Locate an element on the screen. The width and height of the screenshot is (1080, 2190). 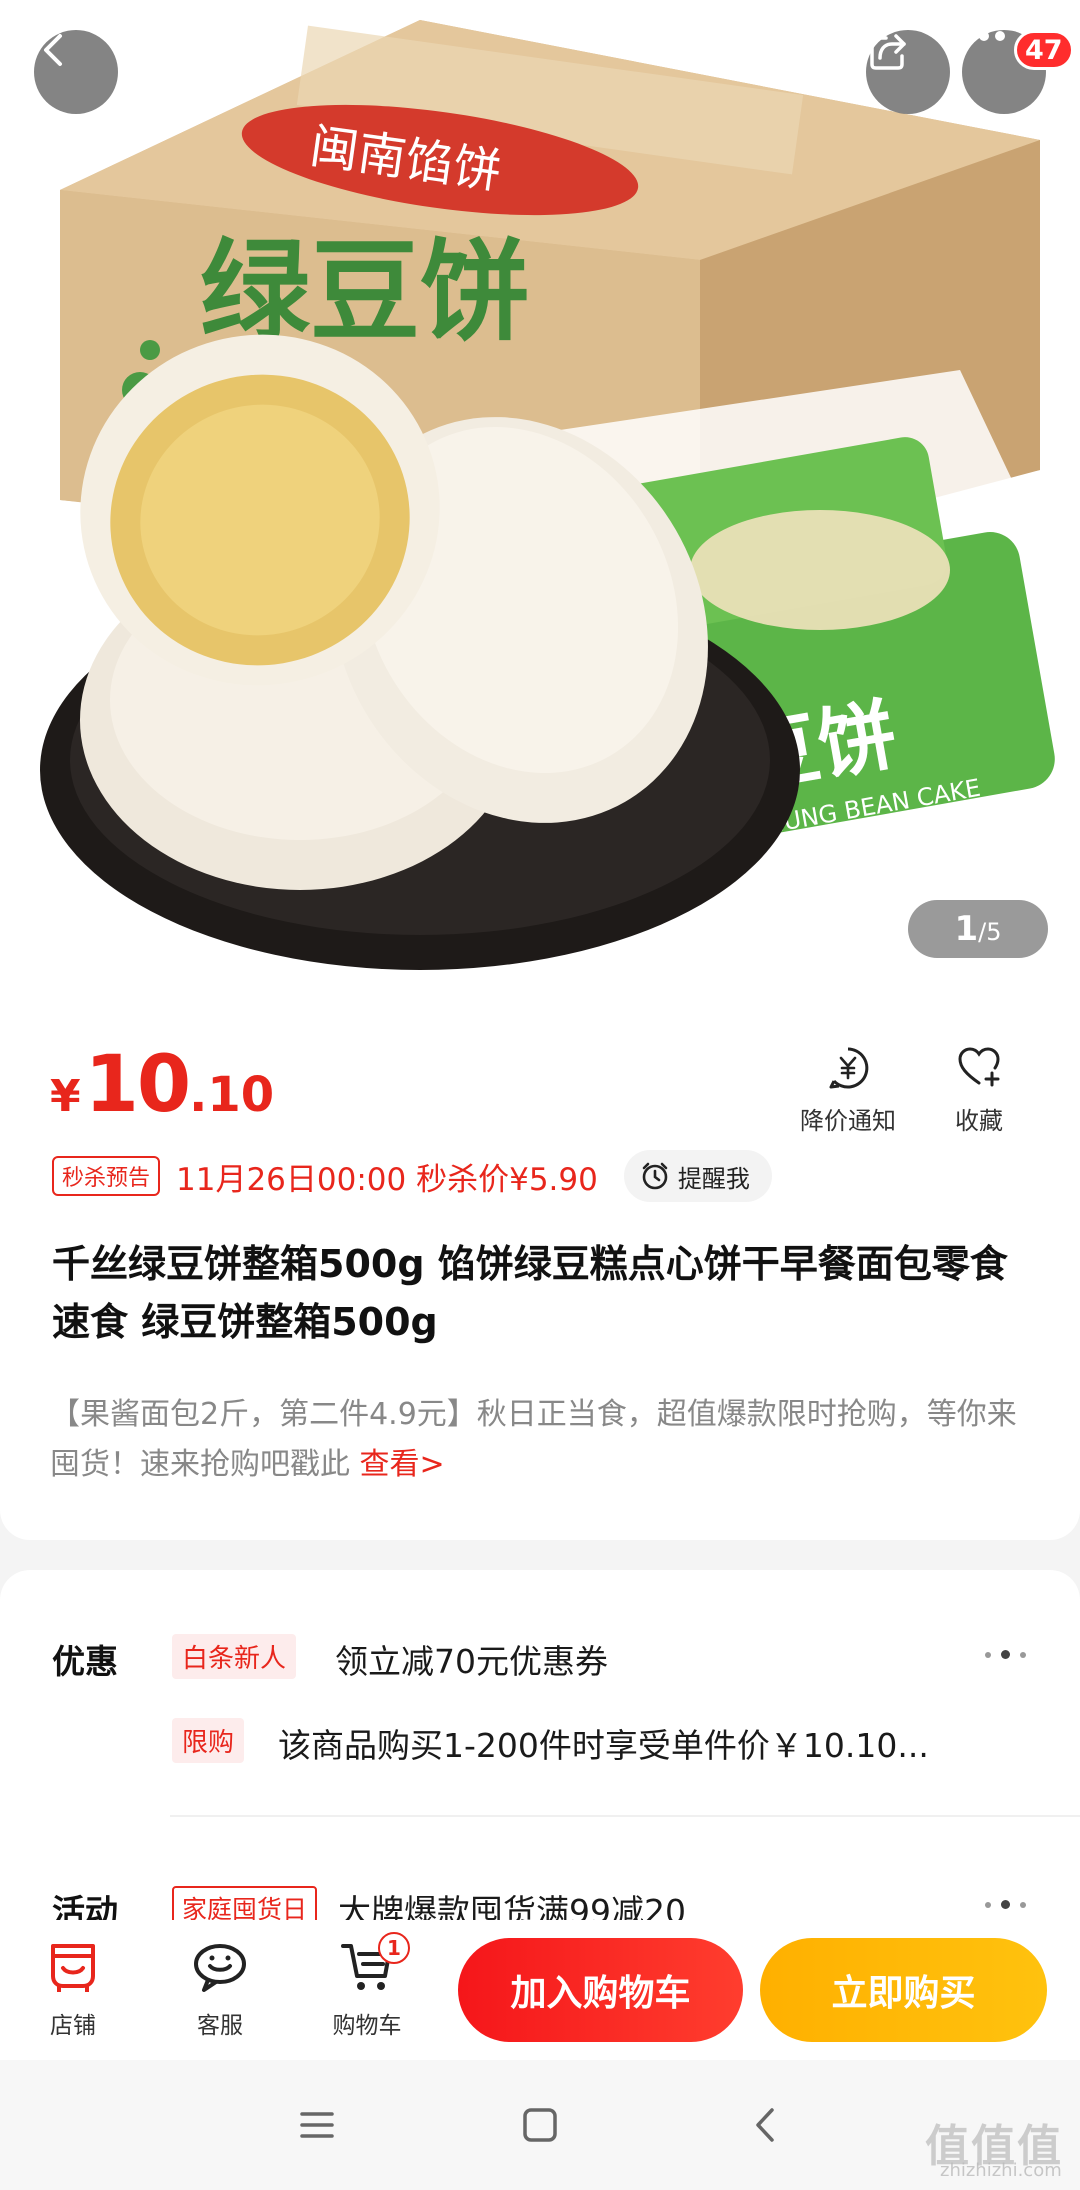
shop-label: 店铺 is located at coordinates (73, 2026).